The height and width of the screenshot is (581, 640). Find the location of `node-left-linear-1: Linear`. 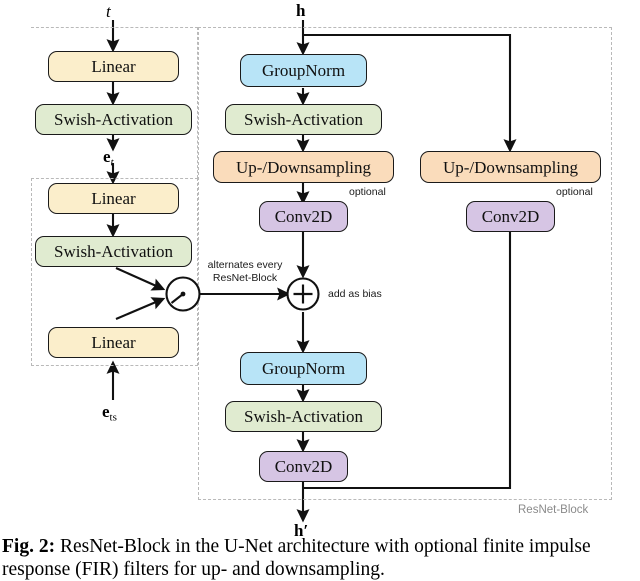

node-left-linear-1: Linear is located at coordinates (113, 66).